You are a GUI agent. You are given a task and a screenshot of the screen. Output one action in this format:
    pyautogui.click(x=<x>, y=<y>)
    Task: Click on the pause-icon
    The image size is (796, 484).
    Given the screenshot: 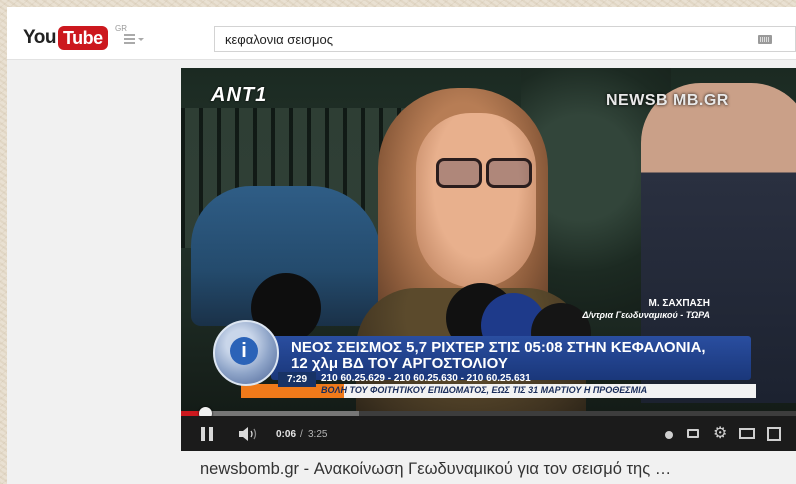 What is the action you would take?
    pyautogui.click(x=207, y=434)
    